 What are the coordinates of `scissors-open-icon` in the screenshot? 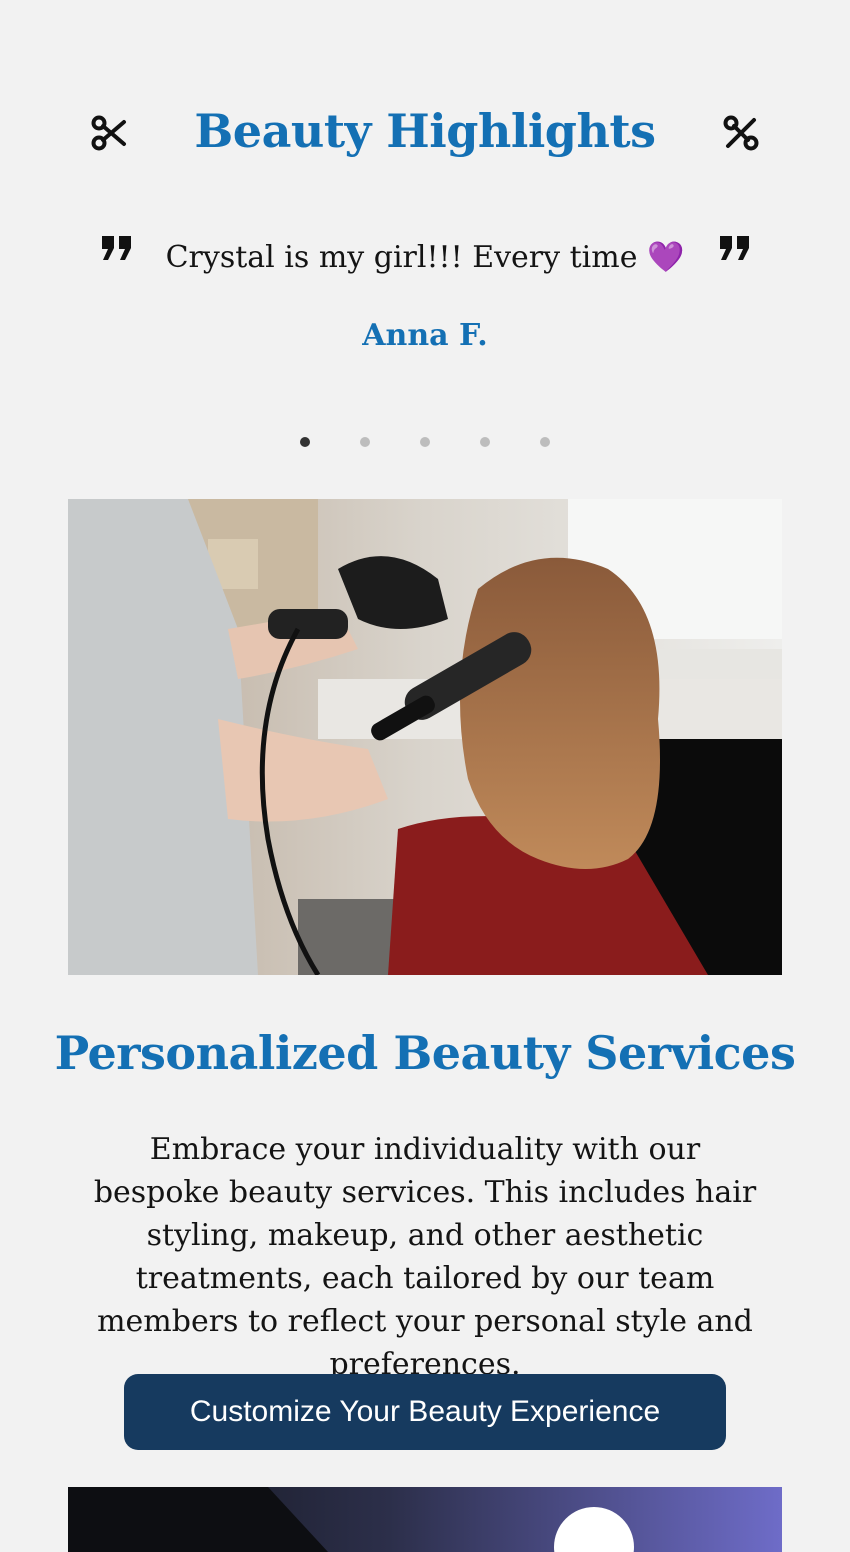 It's located at (741, 133).